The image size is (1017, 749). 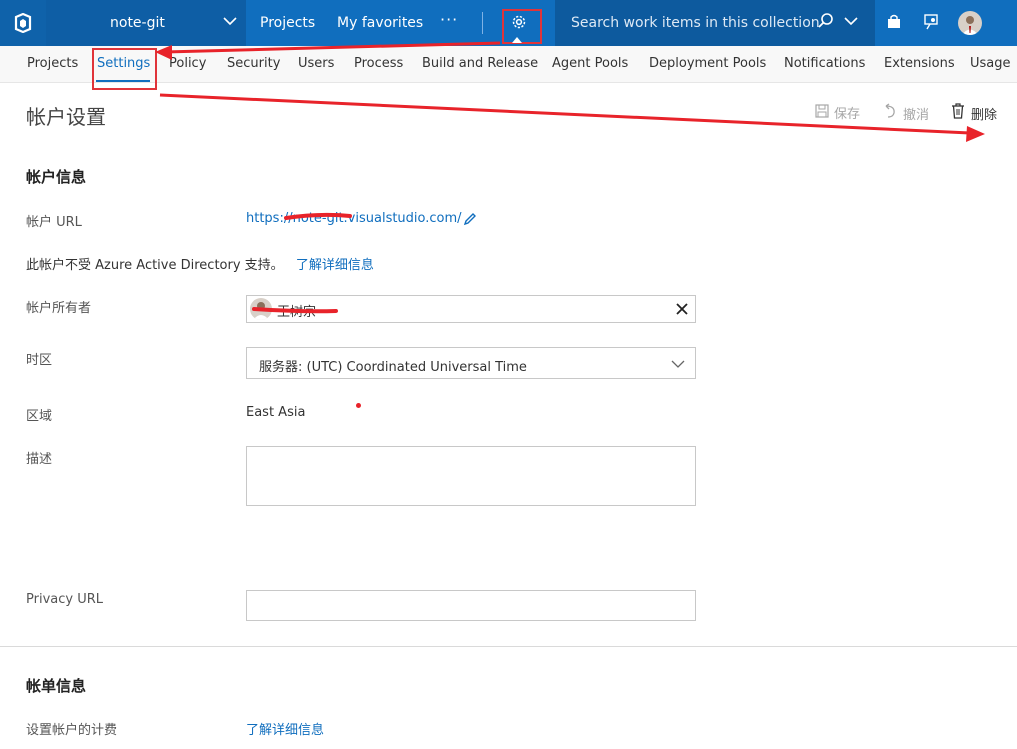 What do you see at coordinates (890, 113) in the screenshot?
I see `undo-icon` at bounding box center [890, 113].